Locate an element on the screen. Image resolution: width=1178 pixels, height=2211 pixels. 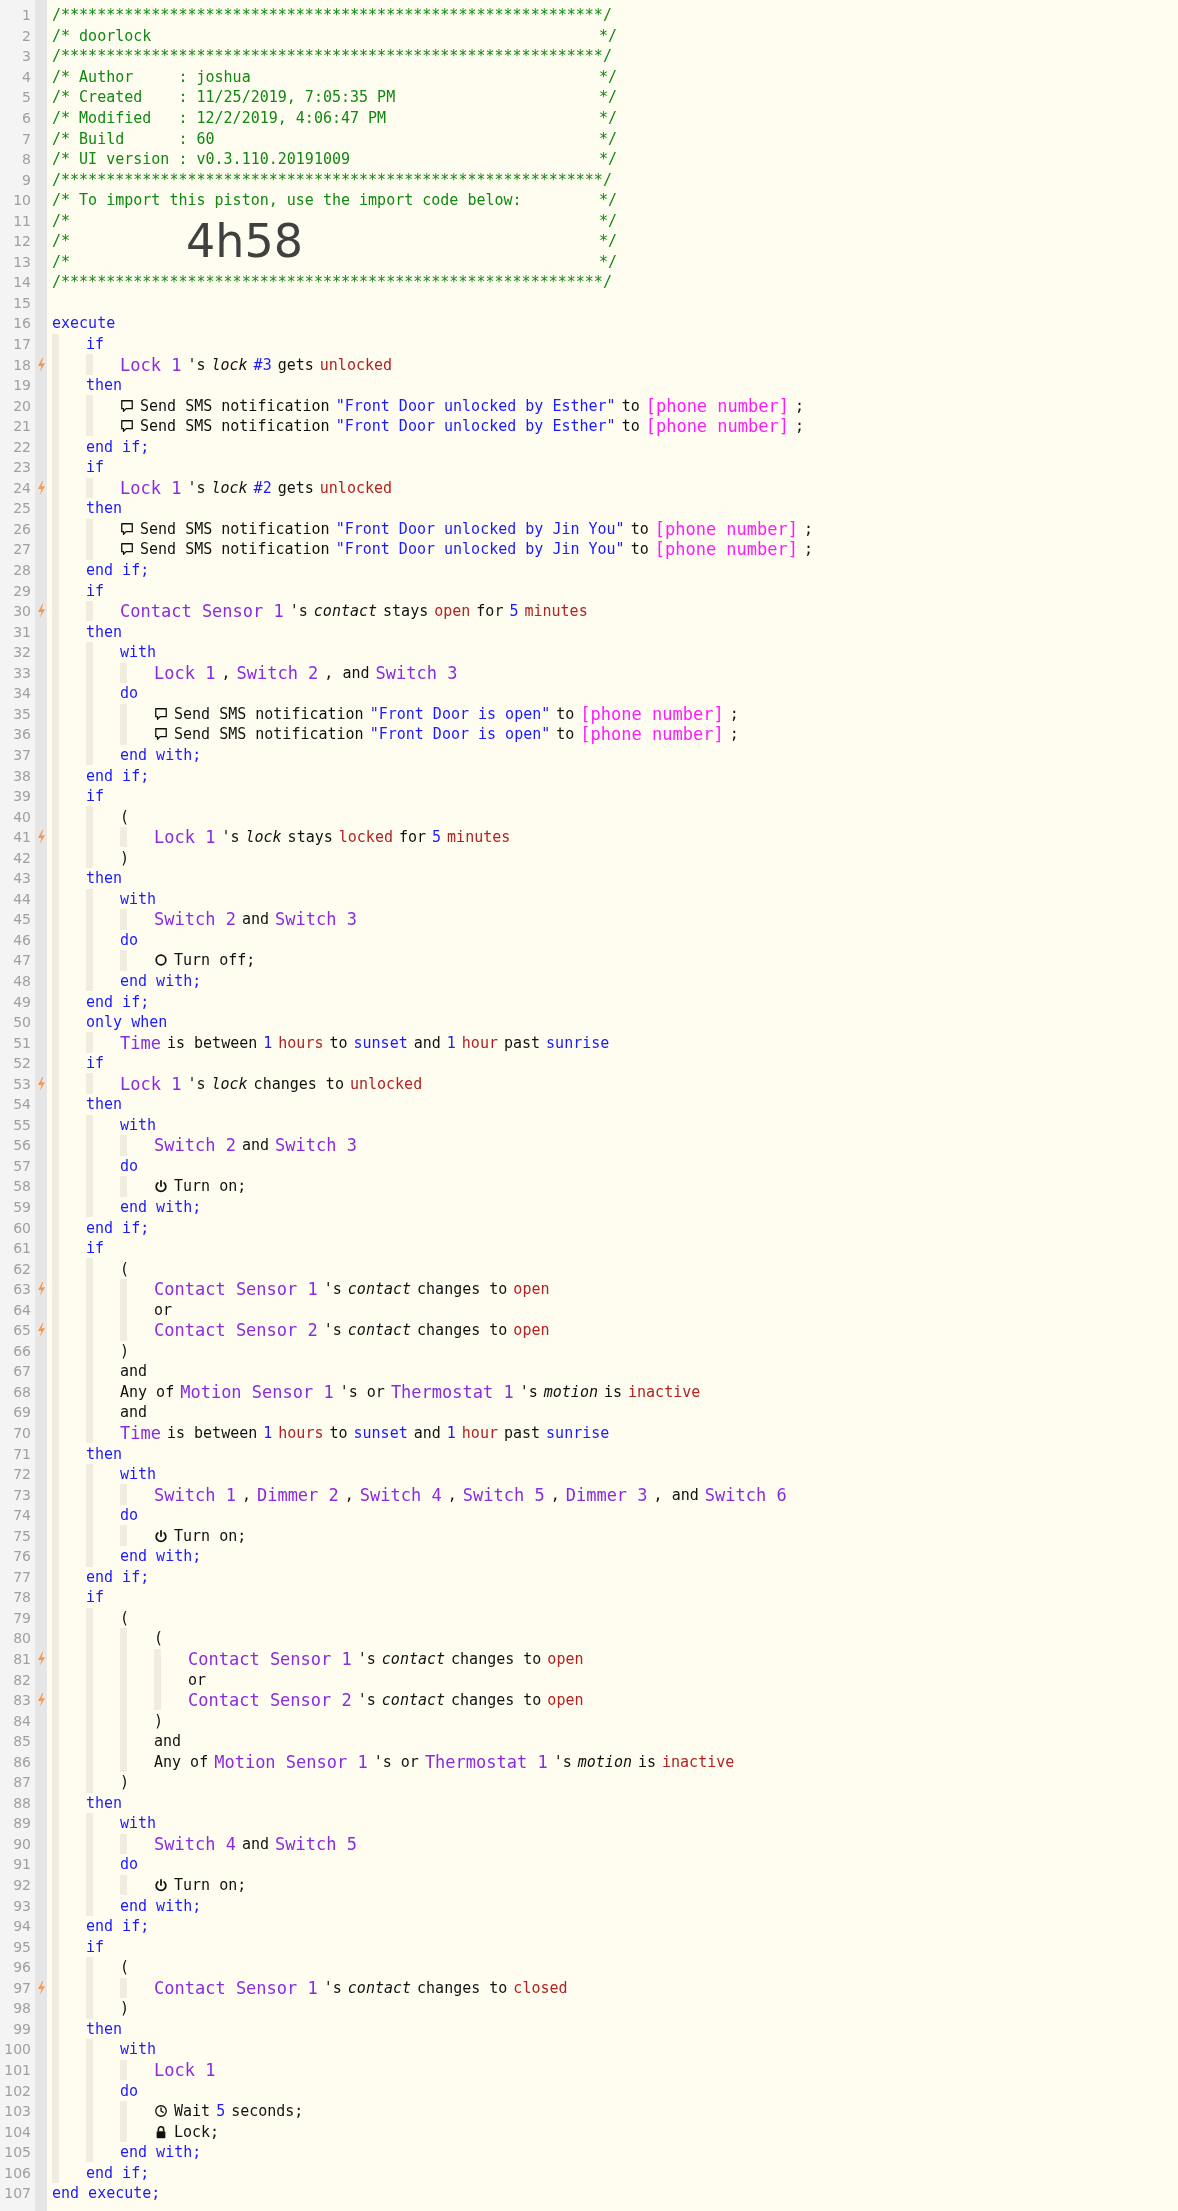
line-number: 71 is located at coordinates (22, 1453).